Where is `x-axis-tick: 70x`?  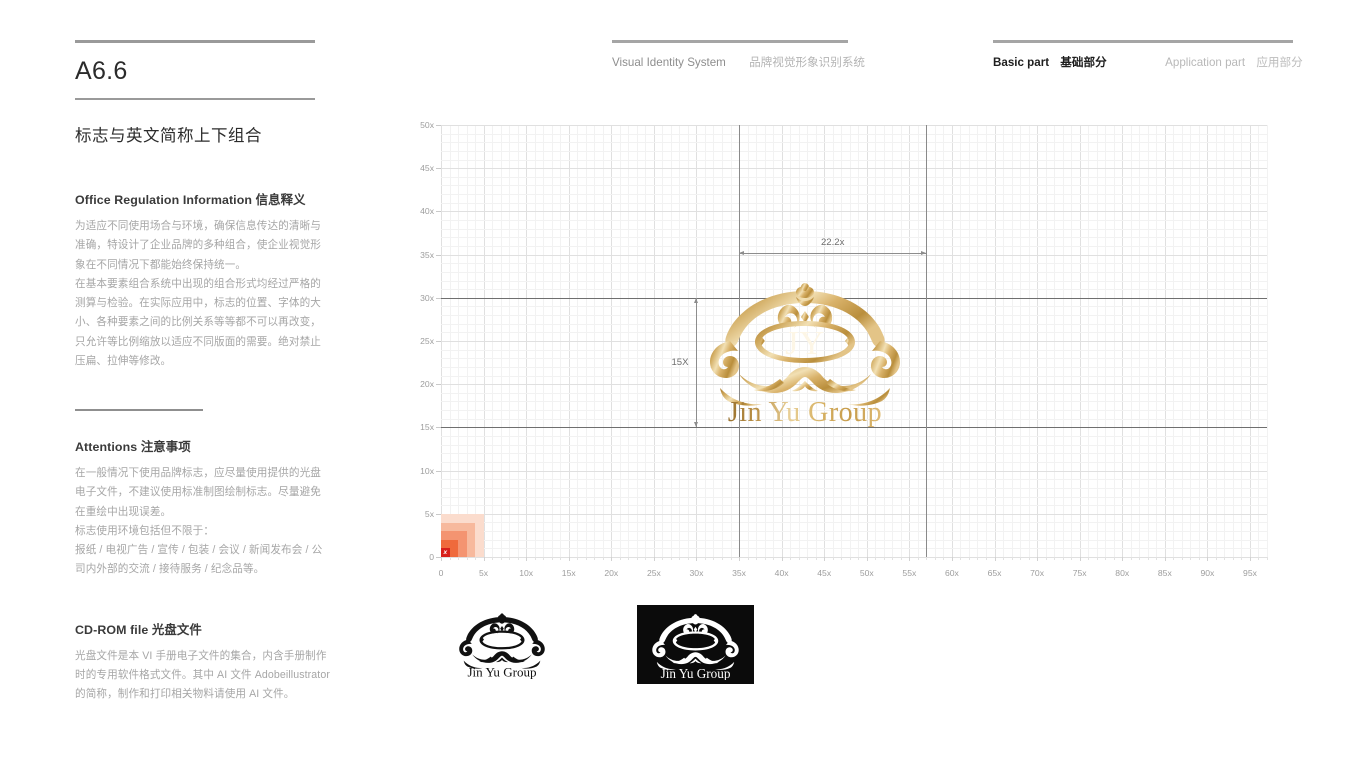
x-axis-tick: 70x is located at coordinates (1037, 573).